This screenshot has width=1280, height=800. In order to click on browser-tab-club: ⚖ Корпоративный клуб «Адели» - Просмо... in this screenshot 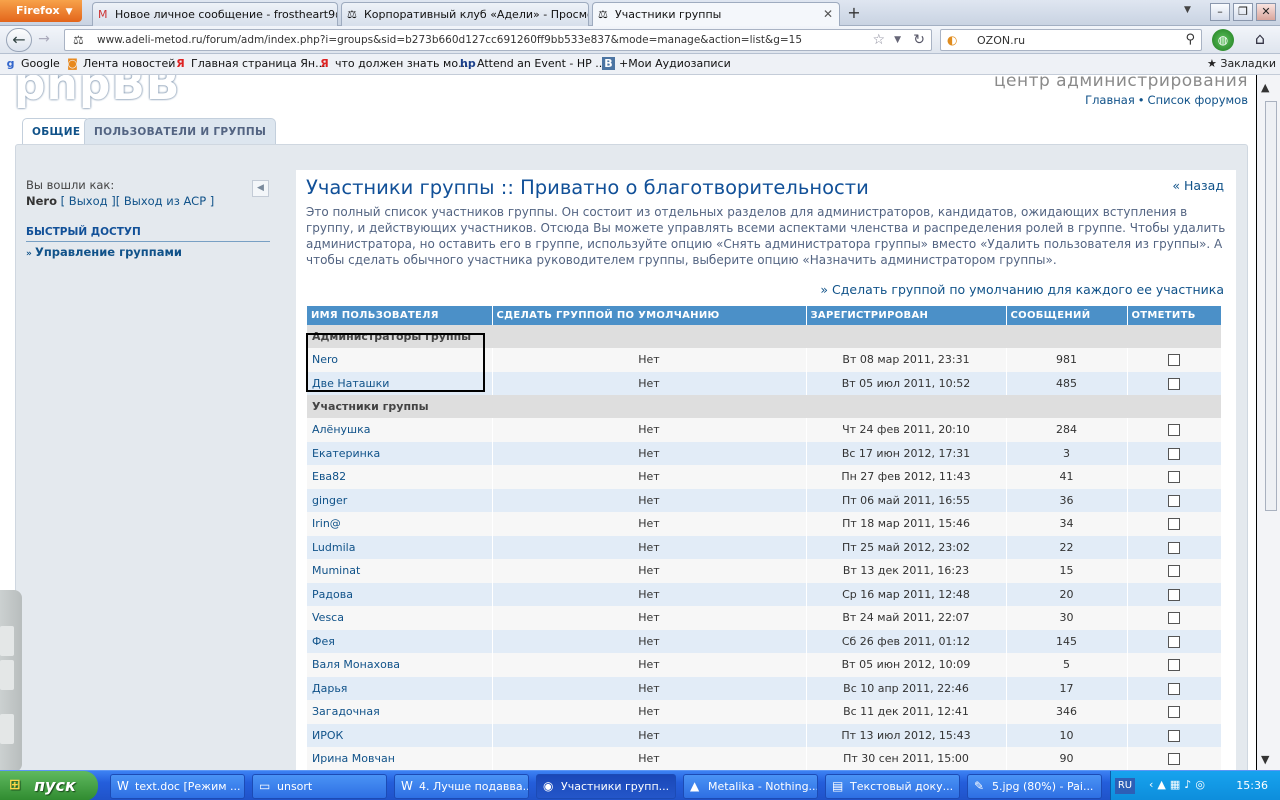, I will do `click(465, 14)`.